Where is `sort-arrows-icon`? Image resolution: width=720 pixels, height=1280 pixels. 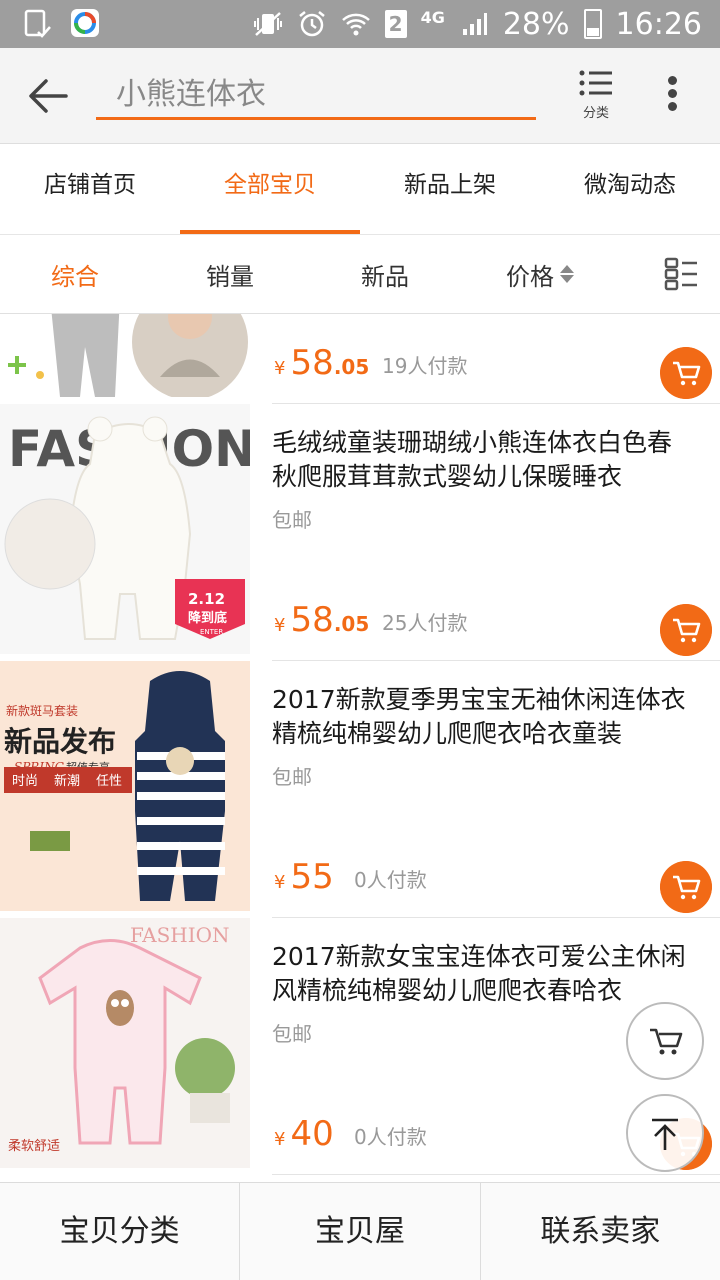 sort-arrows-icon is located at coordinates (567, 274).